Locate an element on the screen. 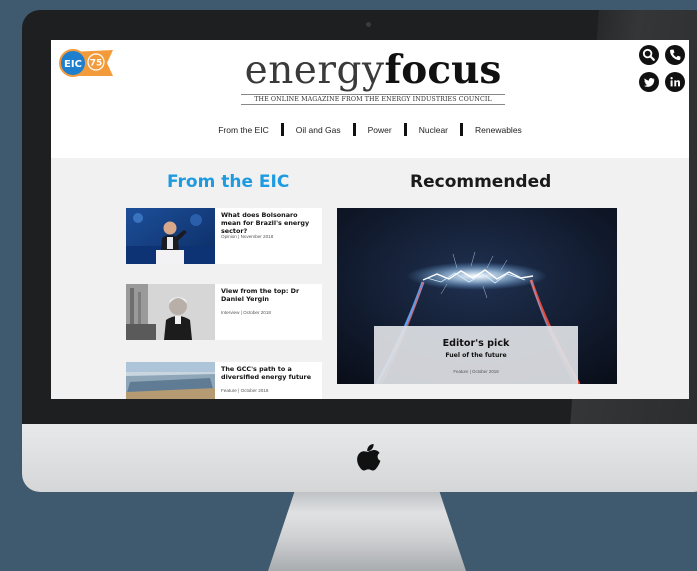 Image resolution: width=697 pixels, height=571 pixels. nav-item-oil-and-gas: Oil and Gas is located at coordinates (318, 130).